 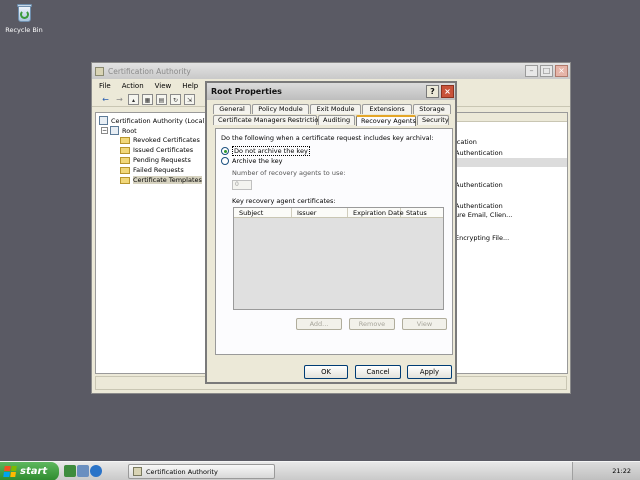 I want to click on menu-file: File, so click(x=105, y=86).